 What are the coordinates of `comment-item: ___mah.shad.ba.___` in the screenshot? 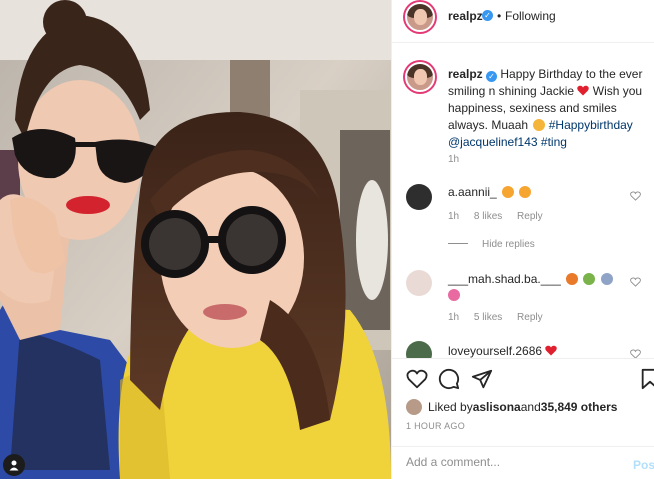 It's located at (530, 287).